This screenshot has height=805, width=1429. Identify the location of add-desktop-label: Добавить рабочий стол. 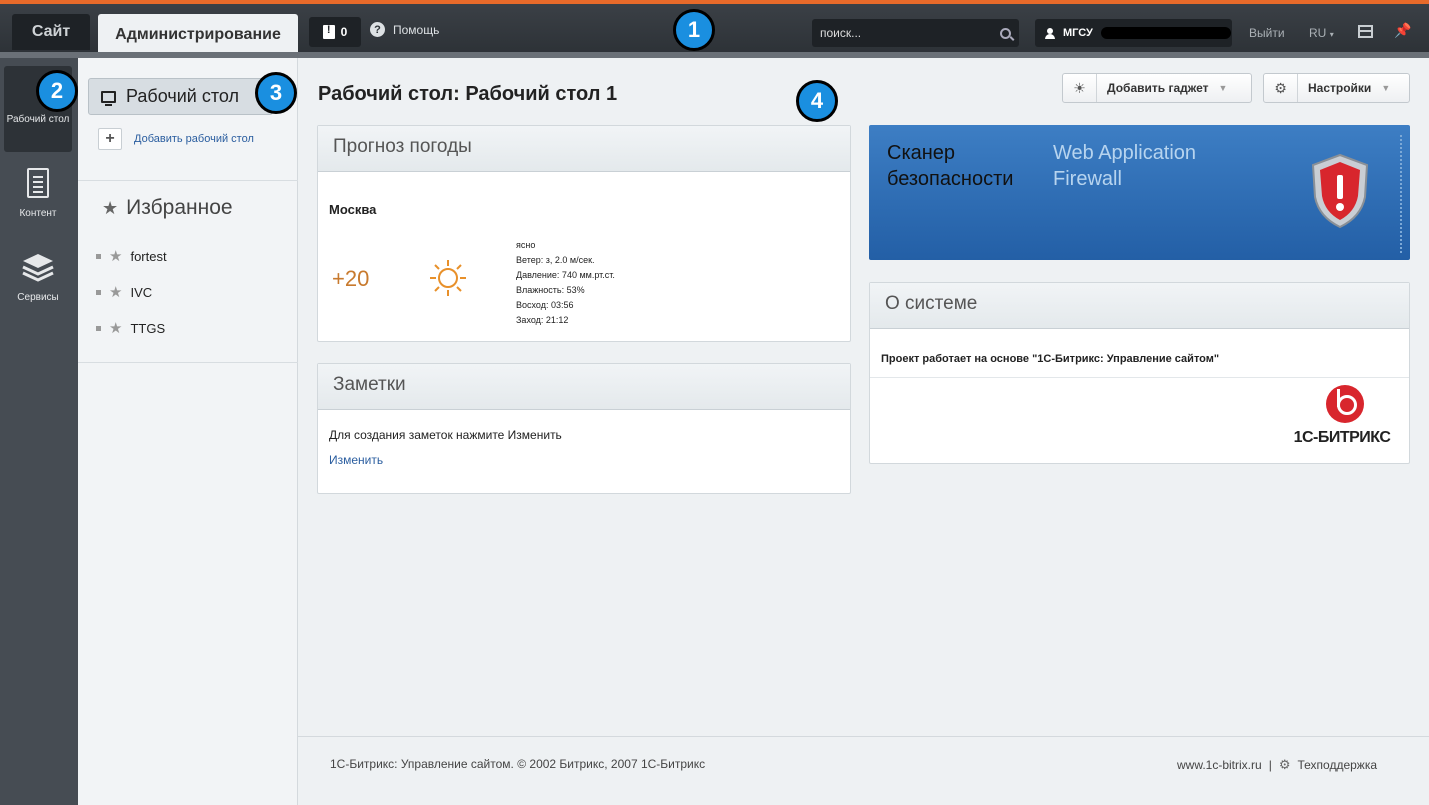
(194, 139).